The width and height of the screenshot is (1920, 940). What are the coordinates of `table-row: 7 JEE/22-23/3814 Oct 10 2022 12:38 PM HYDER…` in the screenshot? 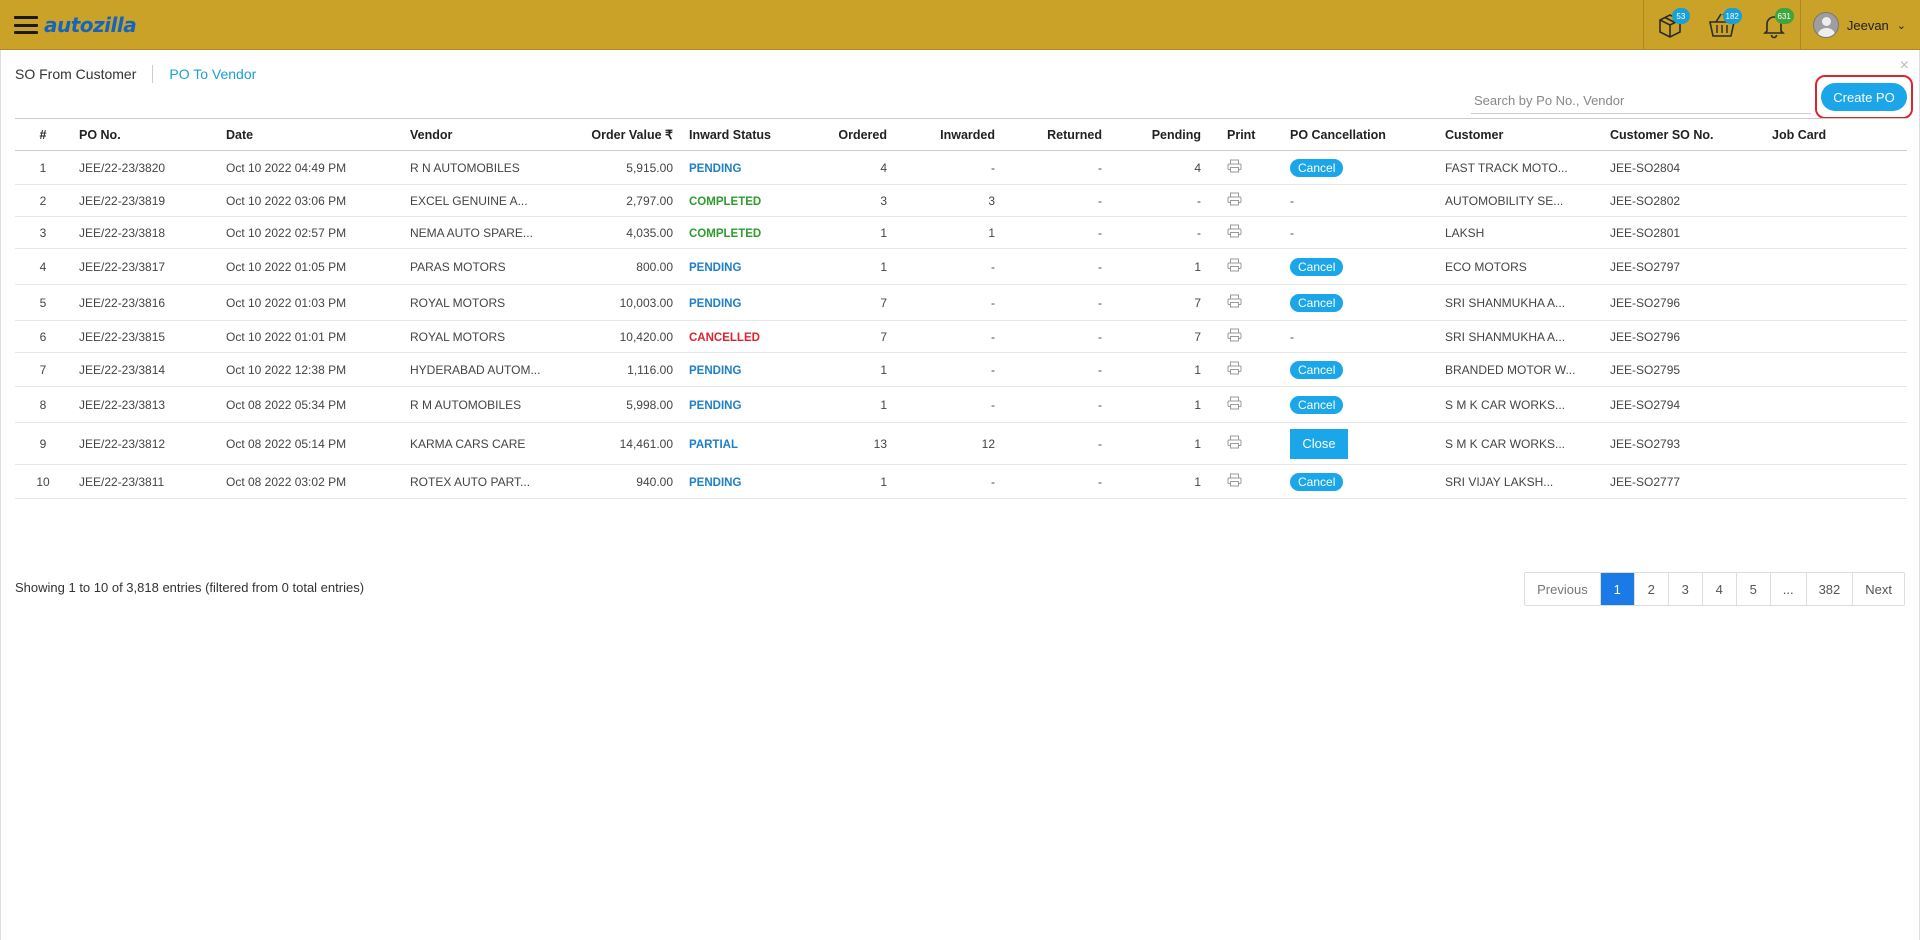 It's located at (961, 369).